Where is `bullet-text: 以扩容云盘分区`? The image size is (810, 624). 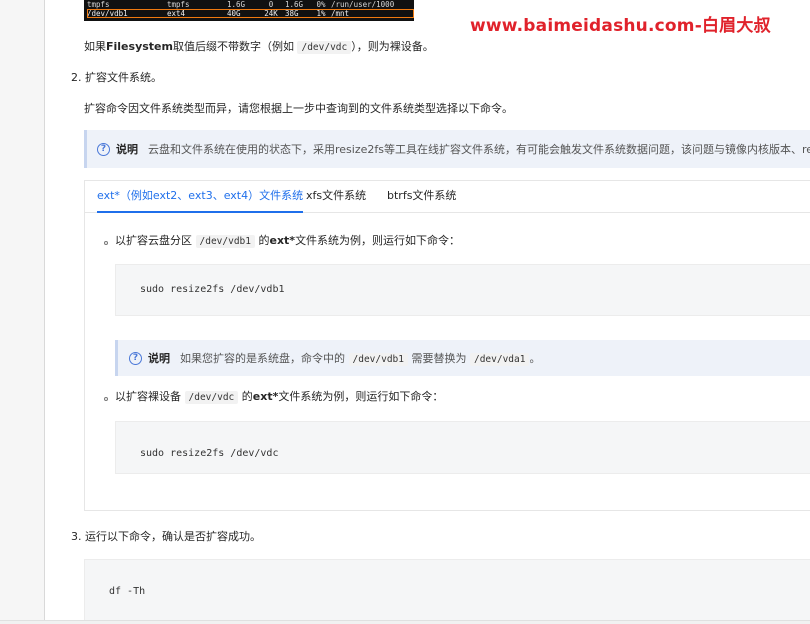 bullet-text: 以扩容云盘分区 is located at coordinates (153, 240).